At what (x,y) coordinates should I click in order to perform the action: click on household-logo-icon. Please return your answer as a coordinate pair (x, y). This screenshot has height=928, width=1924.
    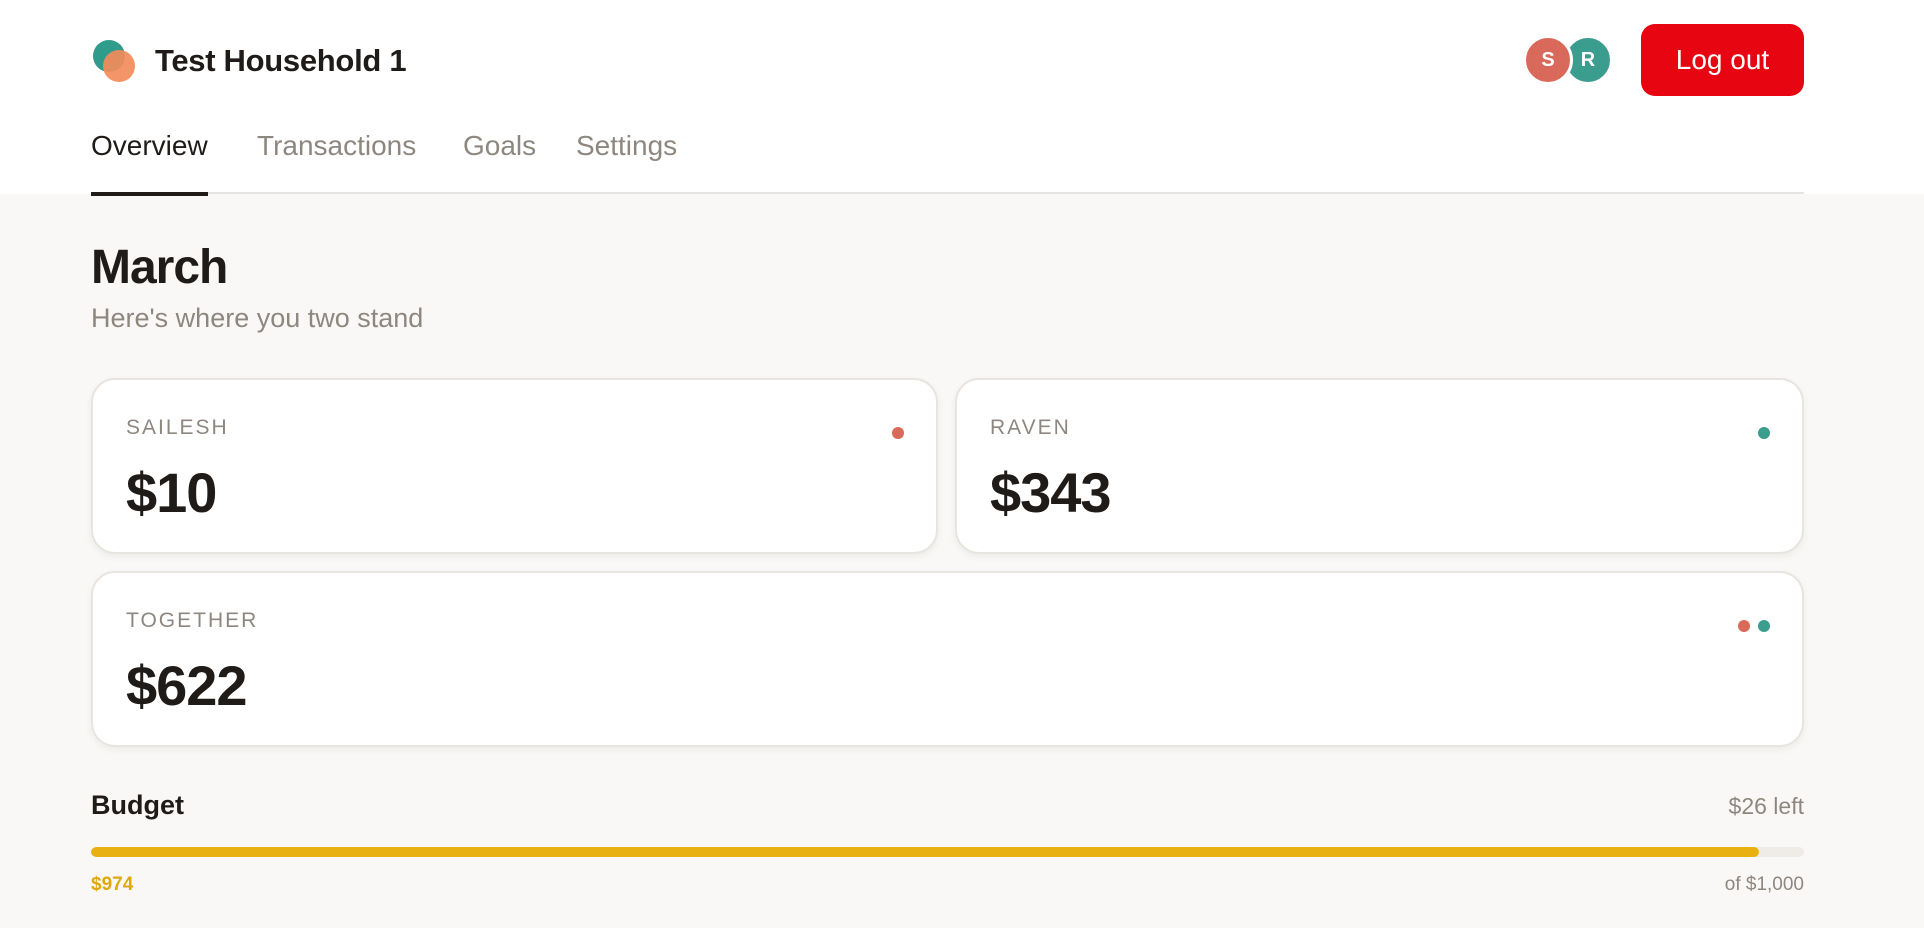
    Looking at the image, I should click on (114, 61).